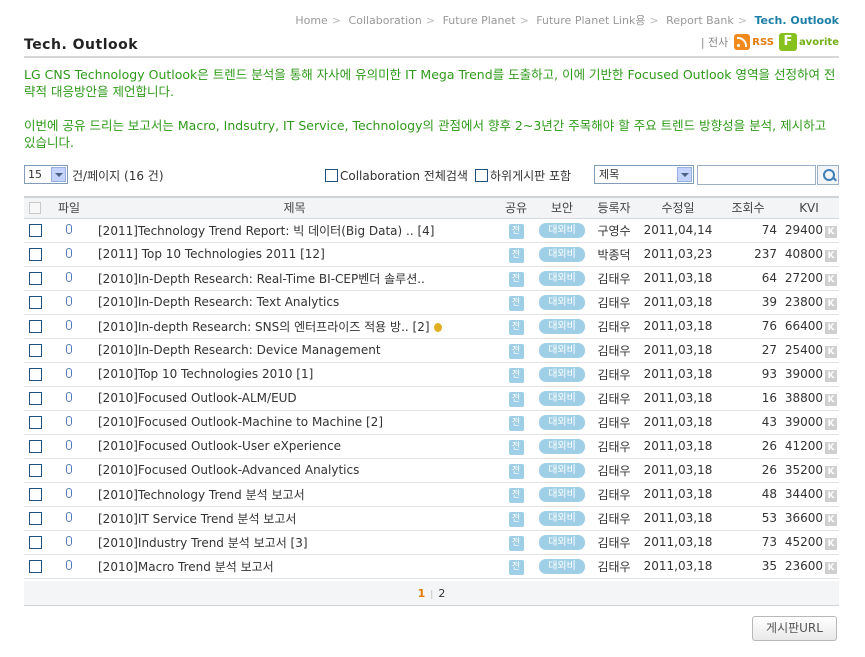 Image resolution: width=865 pixels, height=657 pixels. What do you see at coordinates (35, 207) in the screenshot?
I see `header-select-all` at bounding box center [35, 207].